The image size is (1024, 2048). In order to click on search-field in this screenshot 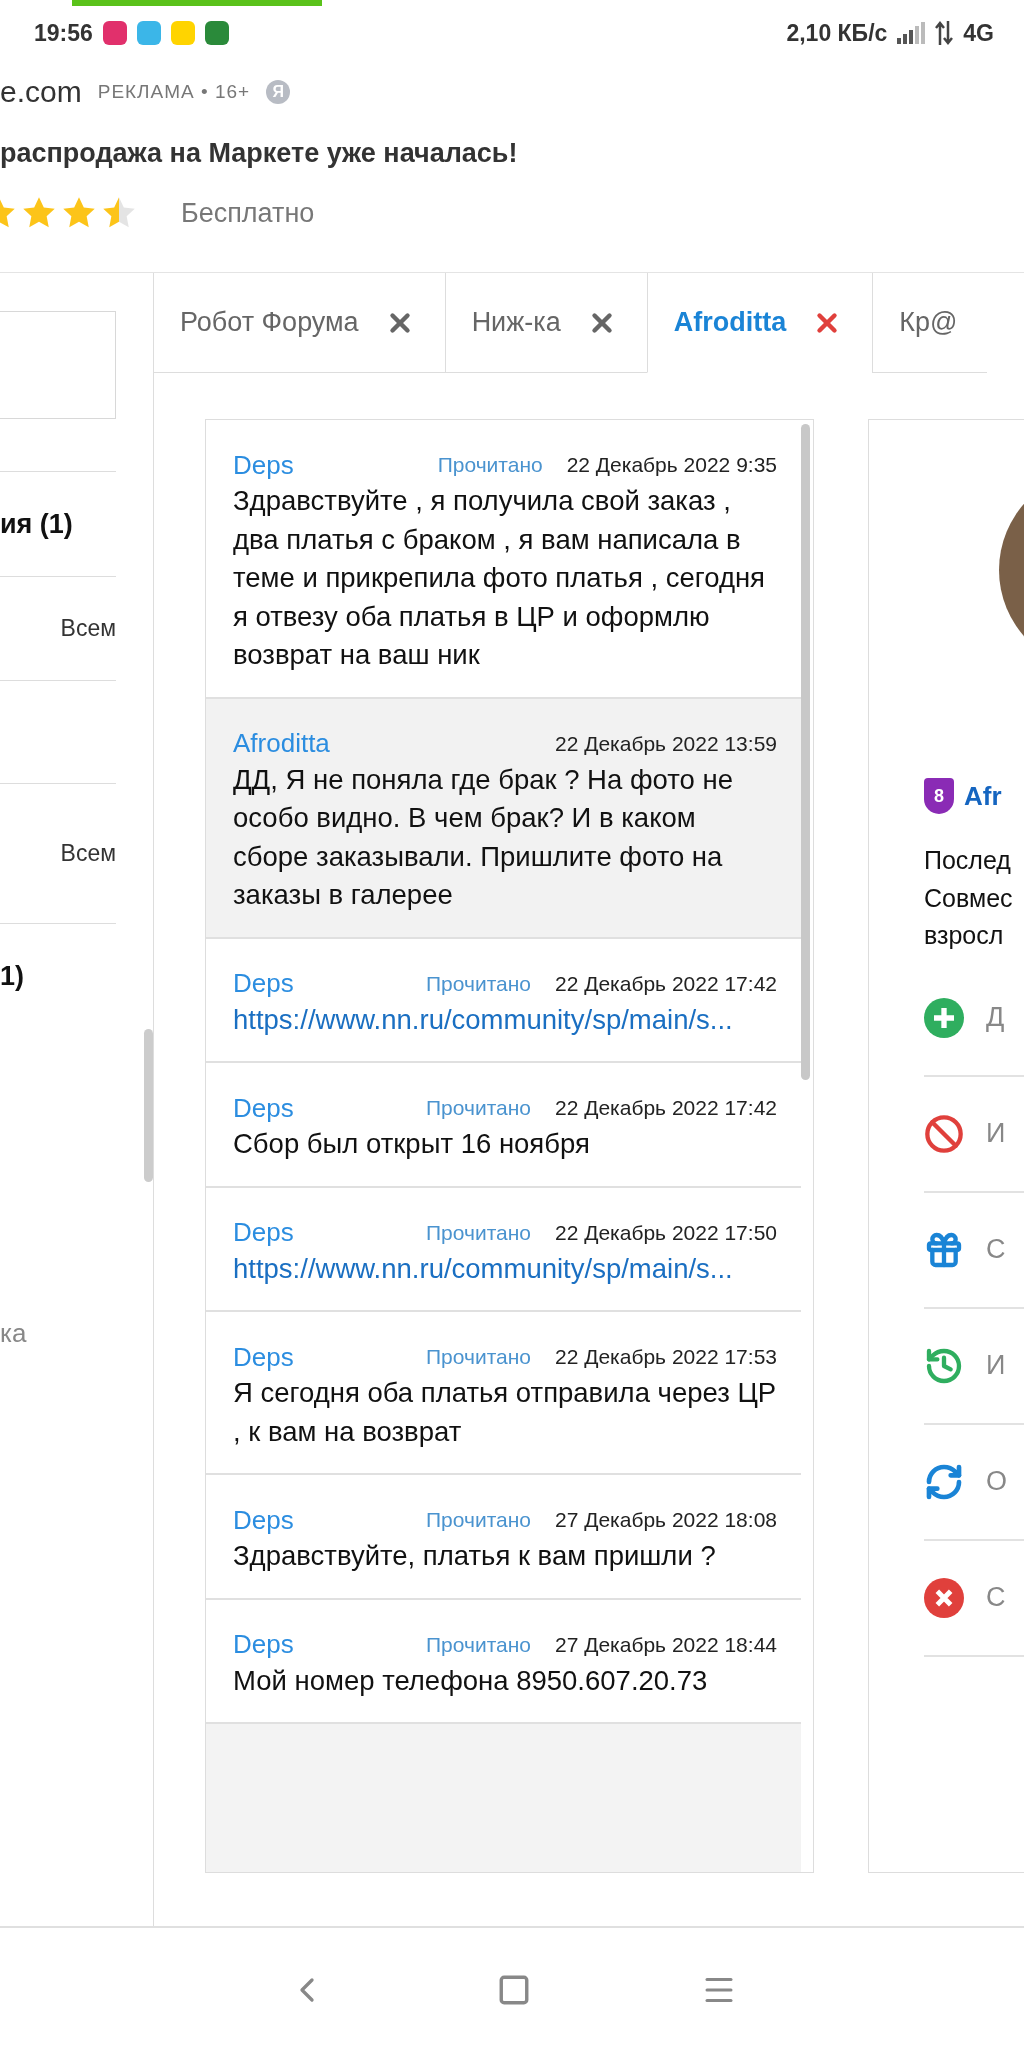, I will do `click(58, 365)`.